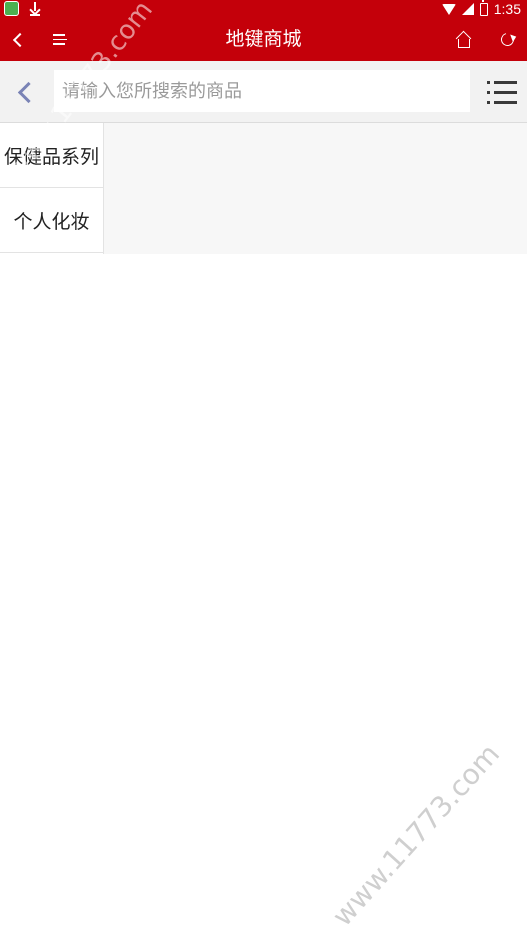 The width and height of the screenshot is (527, 935). I want to click on category-label: 个人化妆, so click(51, 221).